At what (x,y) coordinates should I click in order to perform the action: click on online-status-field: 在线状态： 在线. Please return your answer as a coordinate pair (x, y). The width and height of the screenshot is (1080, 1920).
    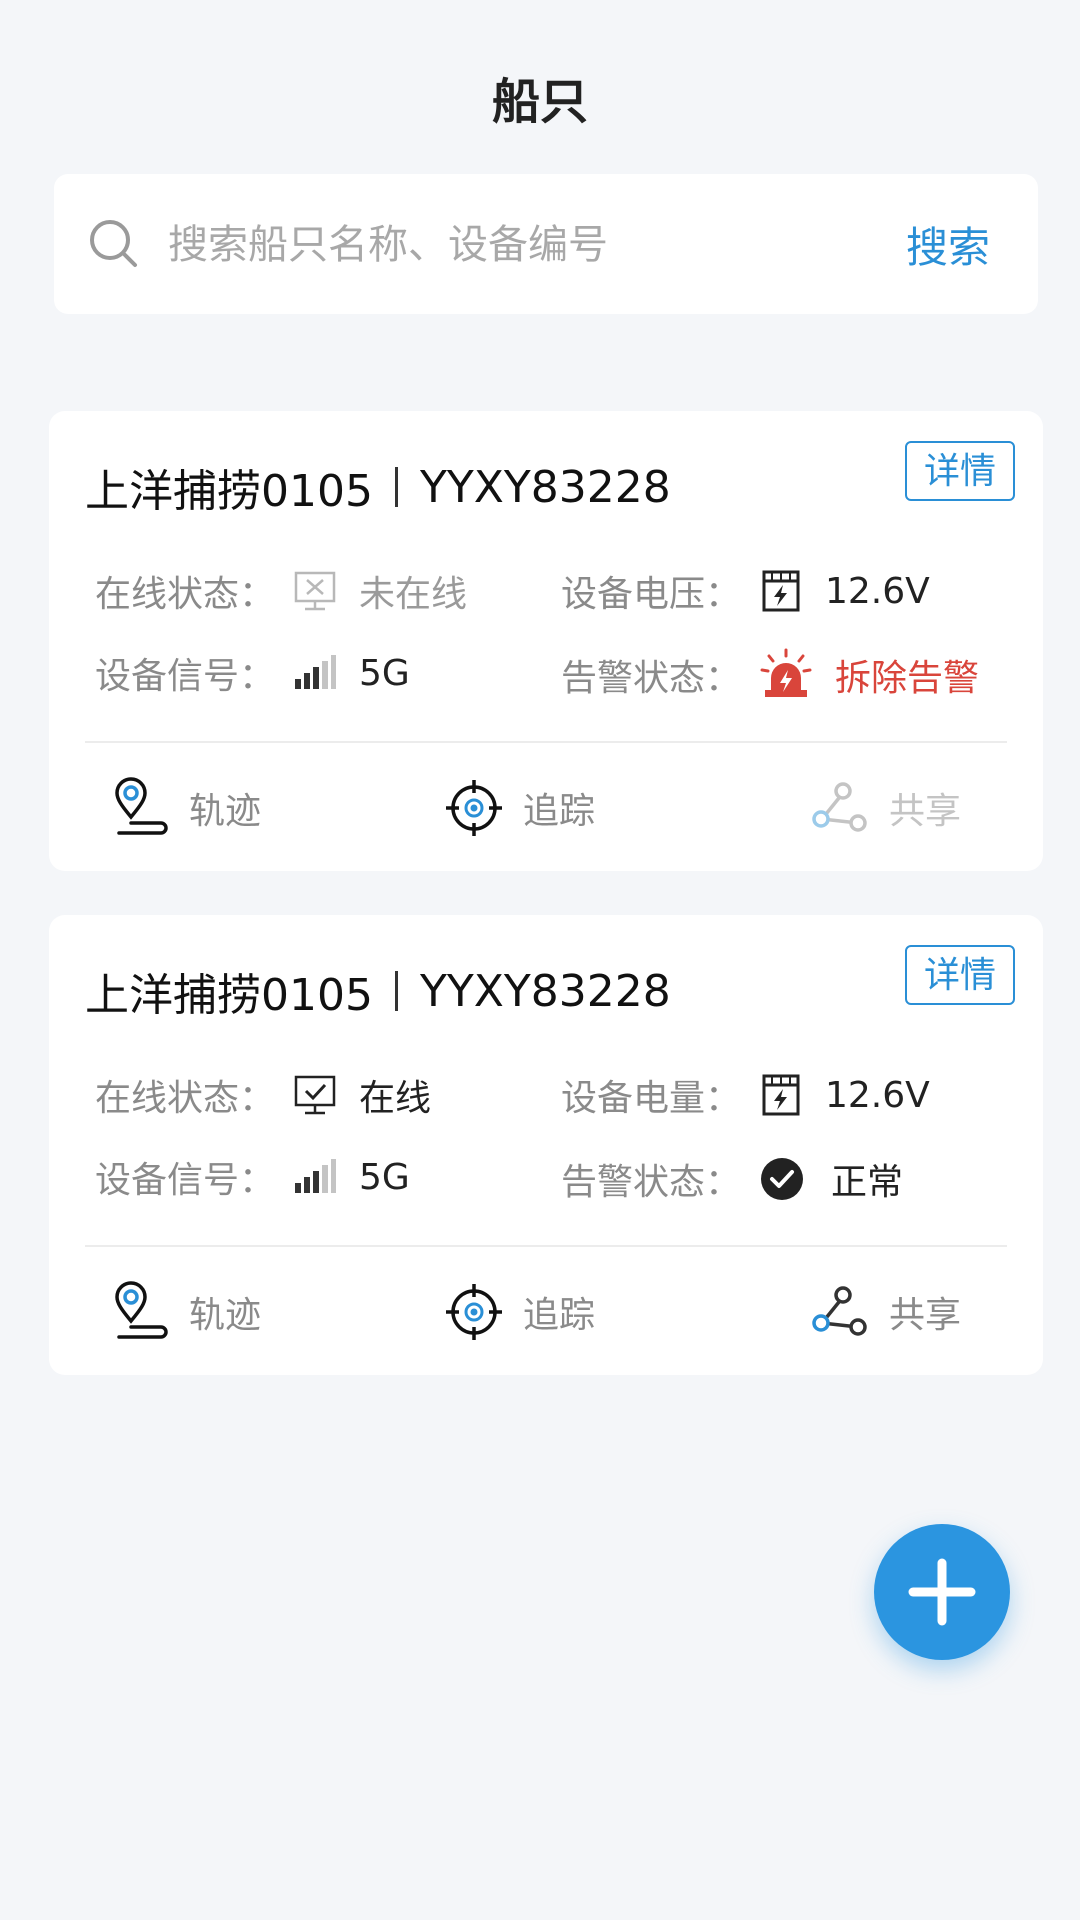
    Looking at the image, I should click on (263, 1095).